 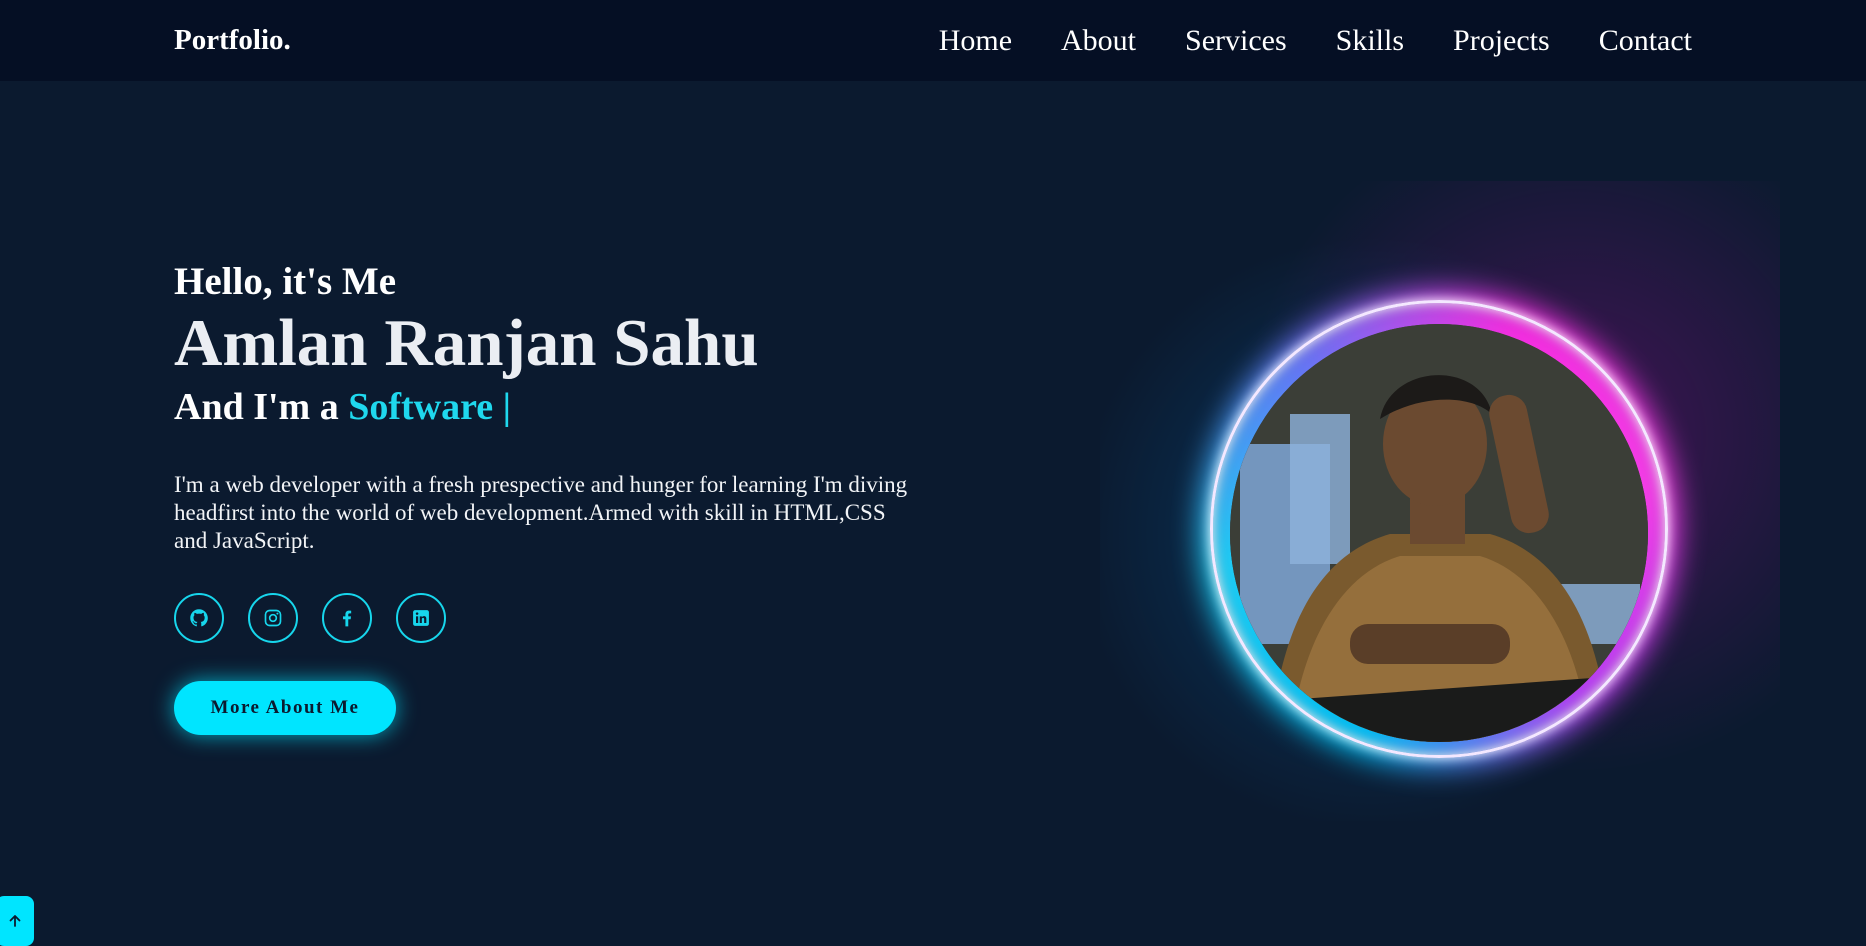 I want to click on instagram-button, so click(x=273, y=617).